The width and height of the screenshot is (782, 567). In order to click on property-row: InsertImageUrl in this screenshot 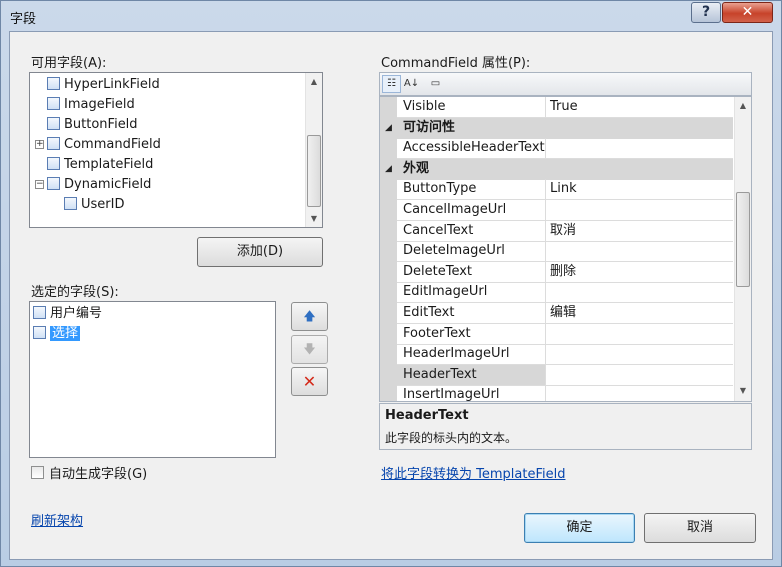, I will do `click(556, 393)`.